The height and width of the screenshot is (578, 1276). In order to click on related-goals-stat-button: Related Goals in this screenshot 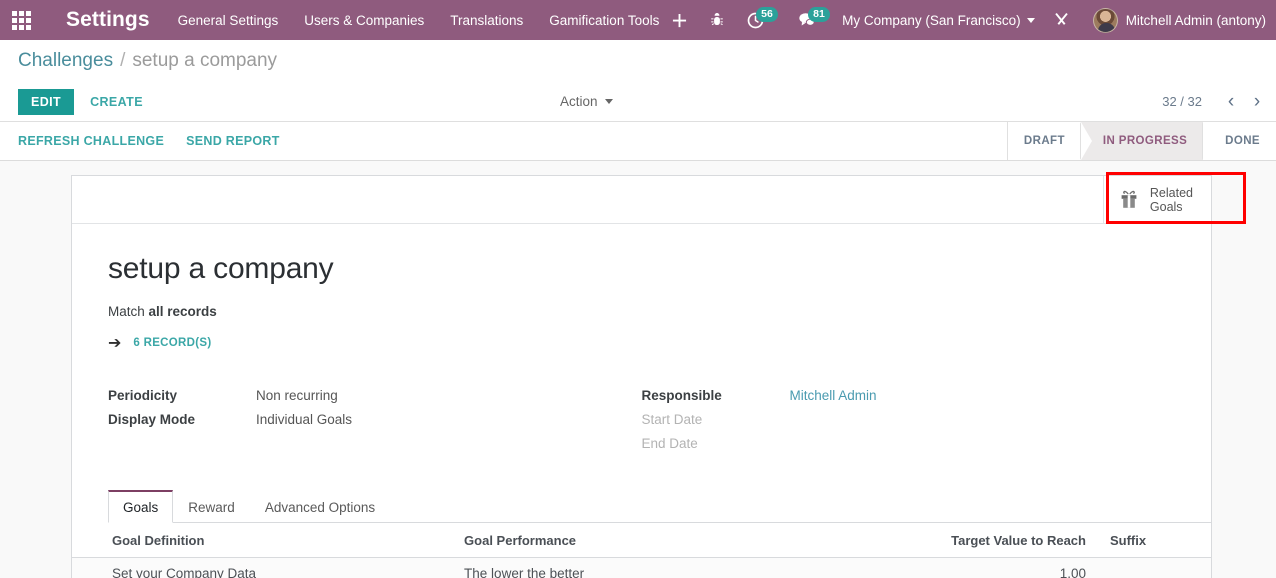, I will do `click(1156, 199)`.